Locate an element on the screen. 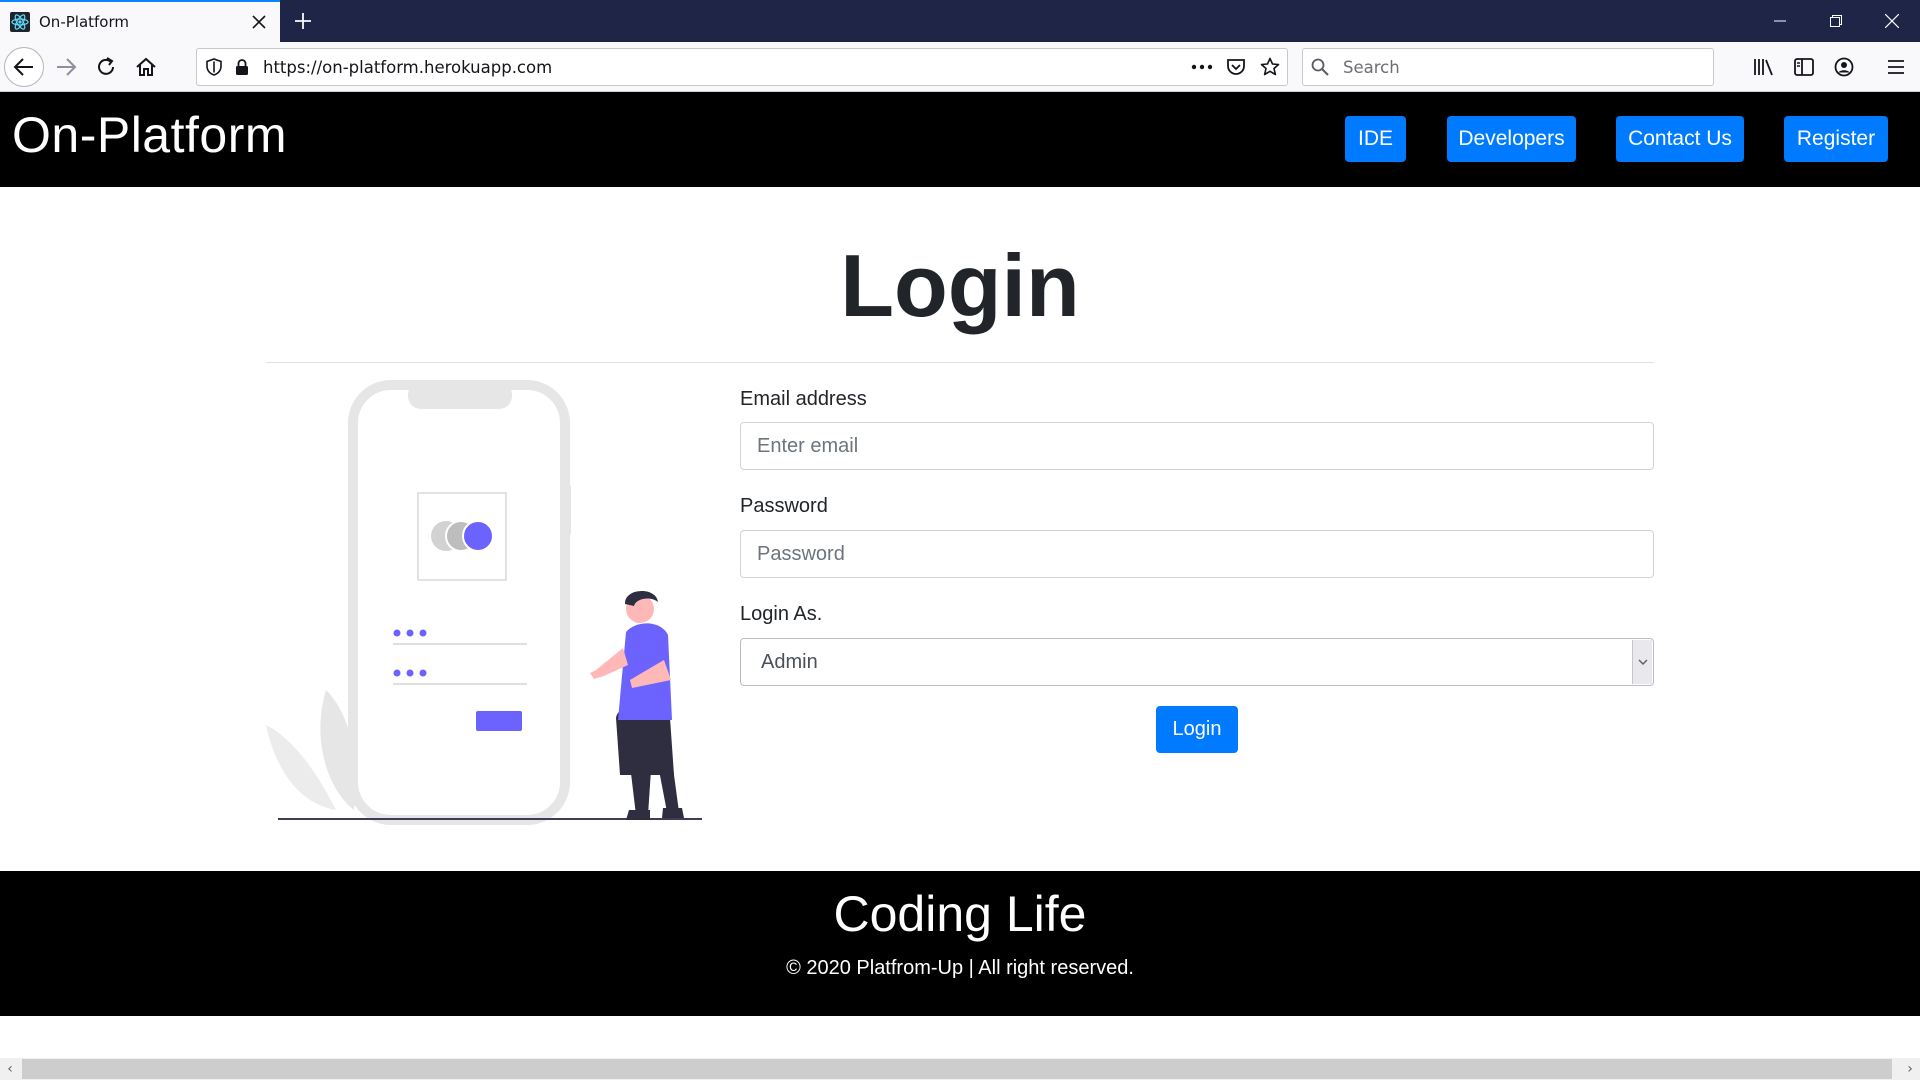 The image size is (1920, 1080). login-illustration is located at coordinates (484, 602).